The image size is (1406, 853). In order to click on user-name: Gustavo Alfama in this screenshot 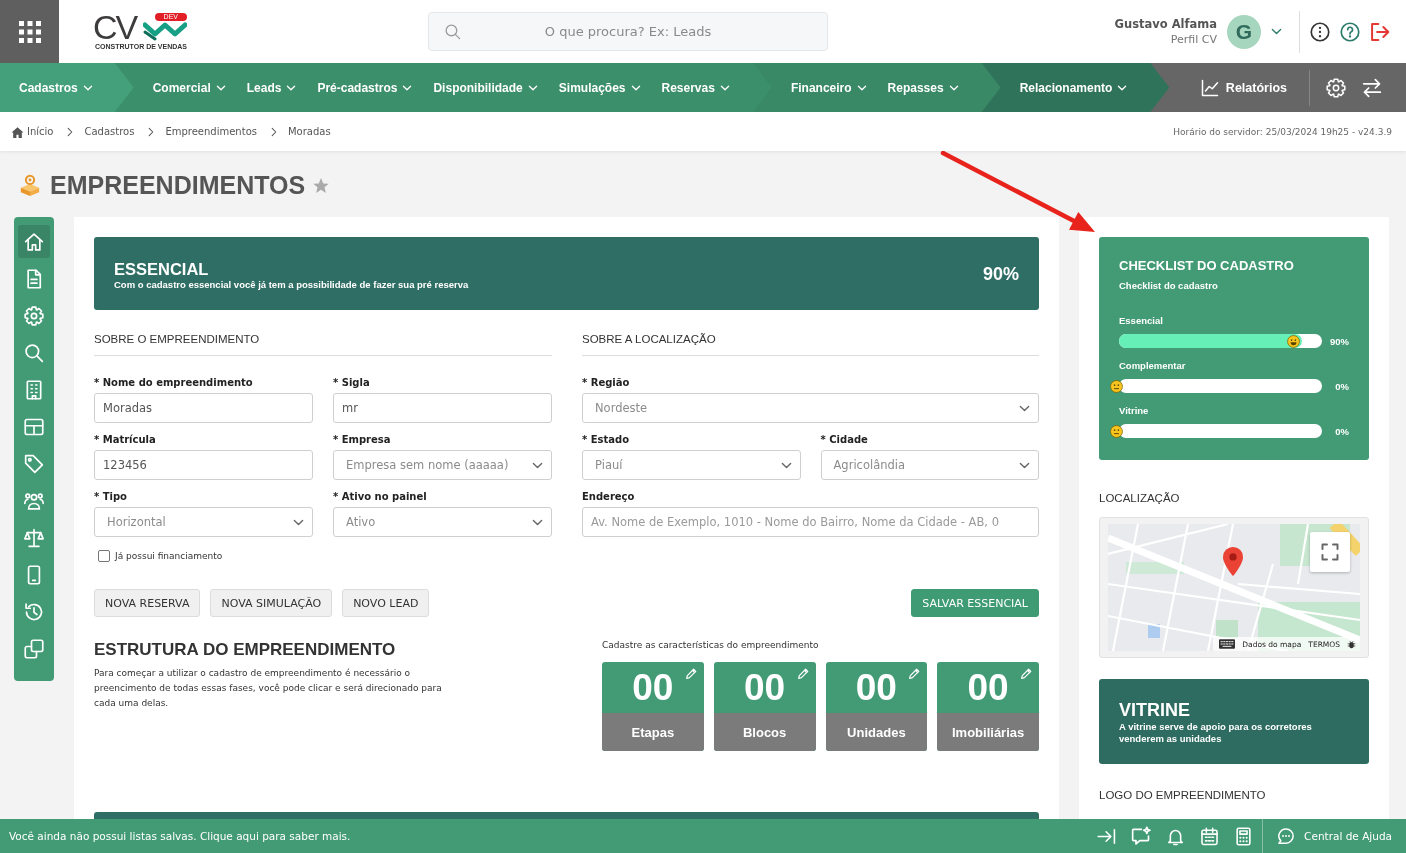, I will do `click(1165, 24)`.